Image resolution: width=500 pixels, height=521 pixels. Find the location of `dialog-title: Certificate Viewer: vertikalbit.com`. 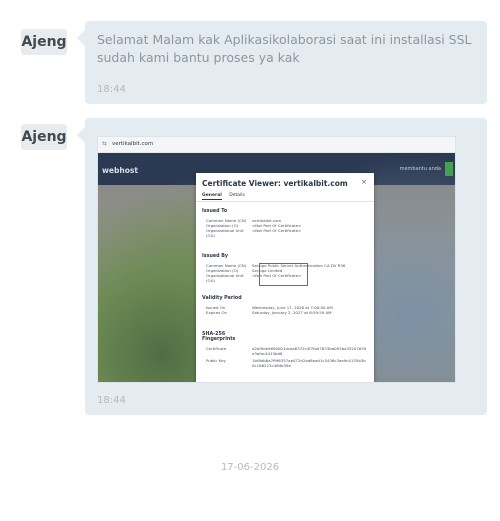

dialog-title: Certificate Viewer: vertikalbit.com is located at coordinates (275, 183).